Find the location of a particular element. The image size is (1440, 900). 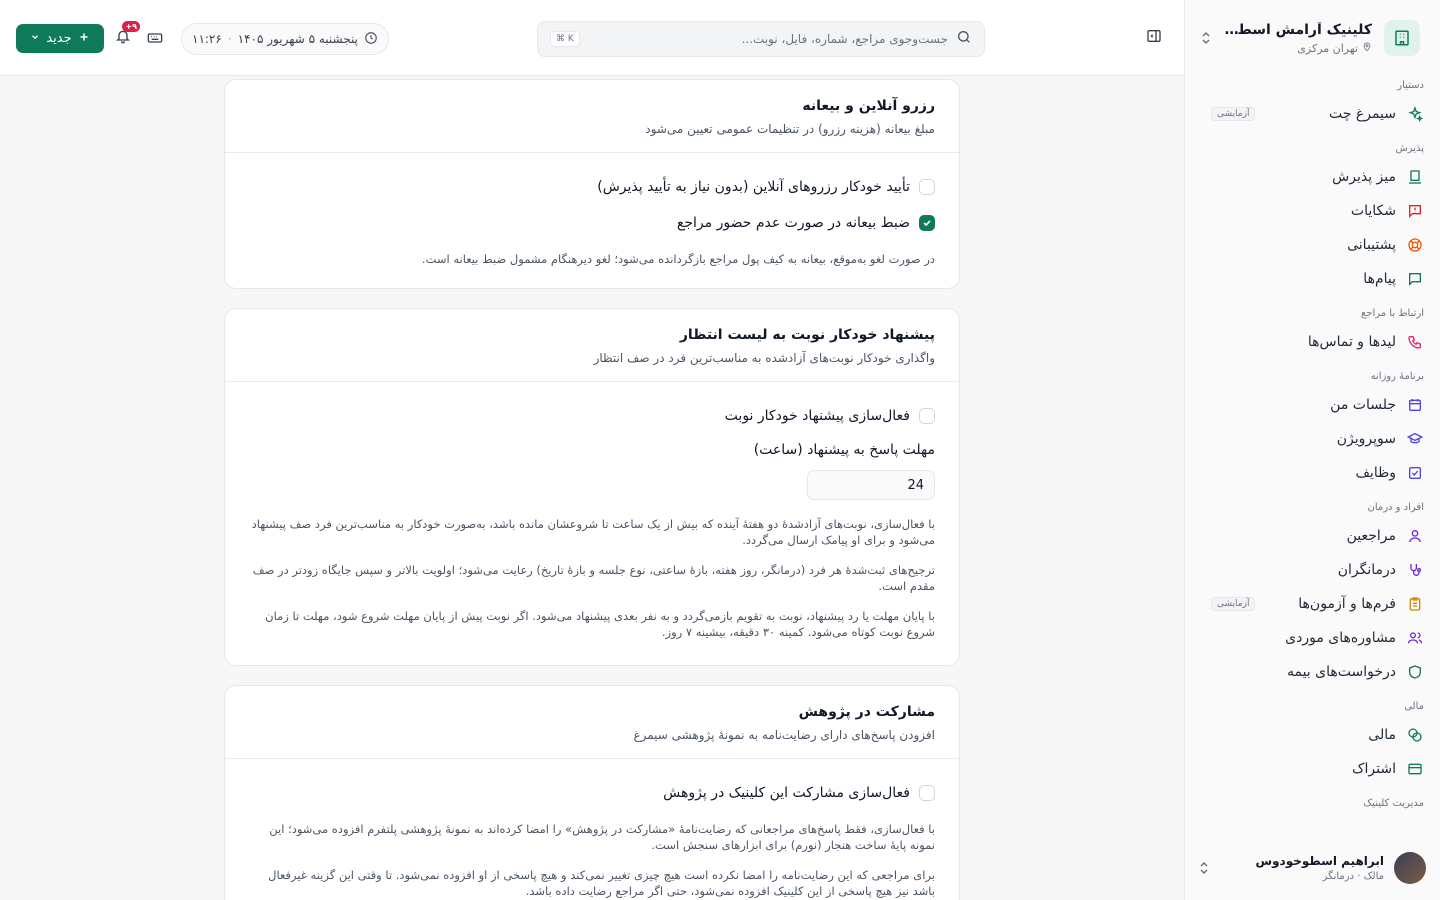

task-icon is located at coordinates (1415, 473).